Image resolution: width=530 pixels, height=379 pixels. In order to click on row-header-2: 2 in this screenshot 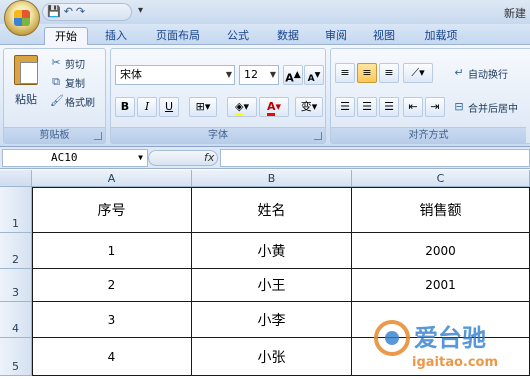, I will do `click(16, 251)`.